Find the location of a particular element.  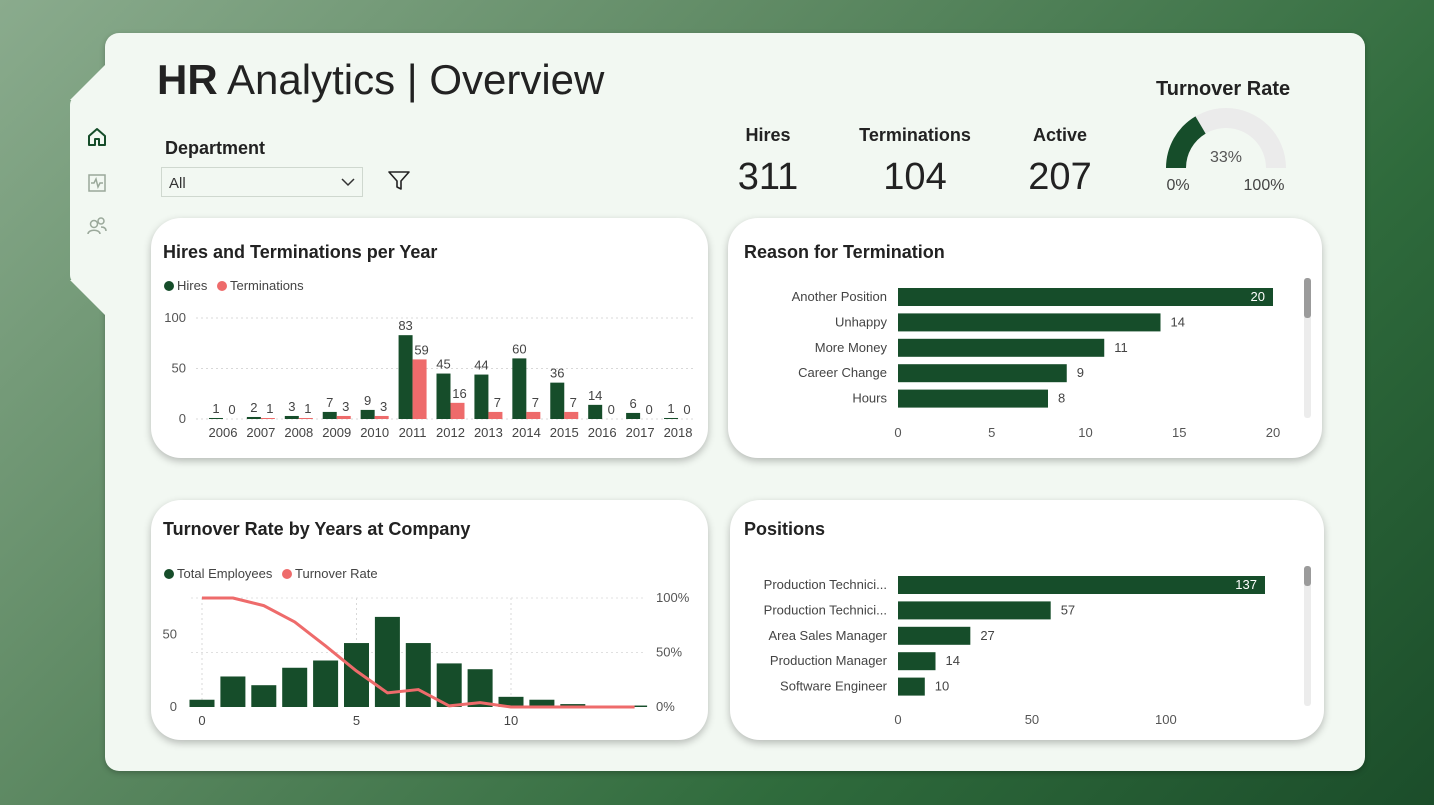

data-label-hires: 14 is located at coordinates (595, 395).